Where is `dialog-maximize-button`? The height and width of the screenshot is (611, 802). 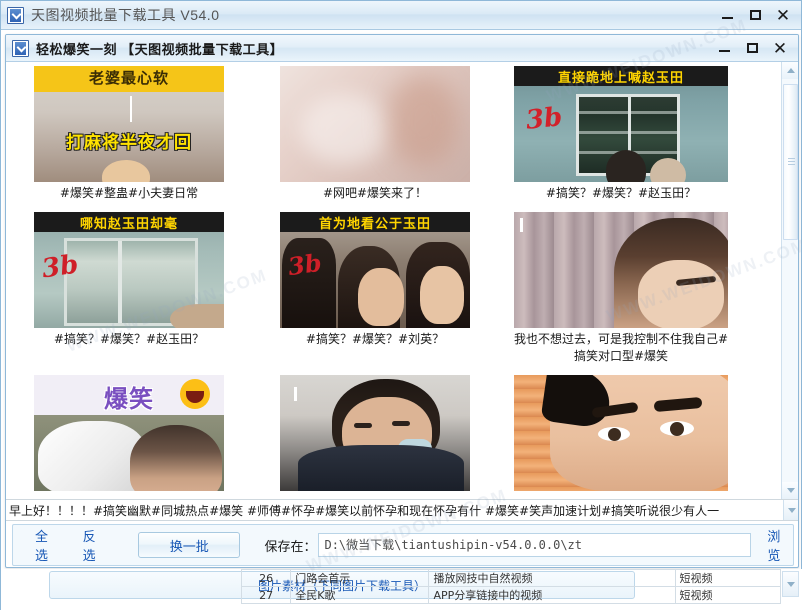 dialog-maximize-button is located at coordinates (752, 48).